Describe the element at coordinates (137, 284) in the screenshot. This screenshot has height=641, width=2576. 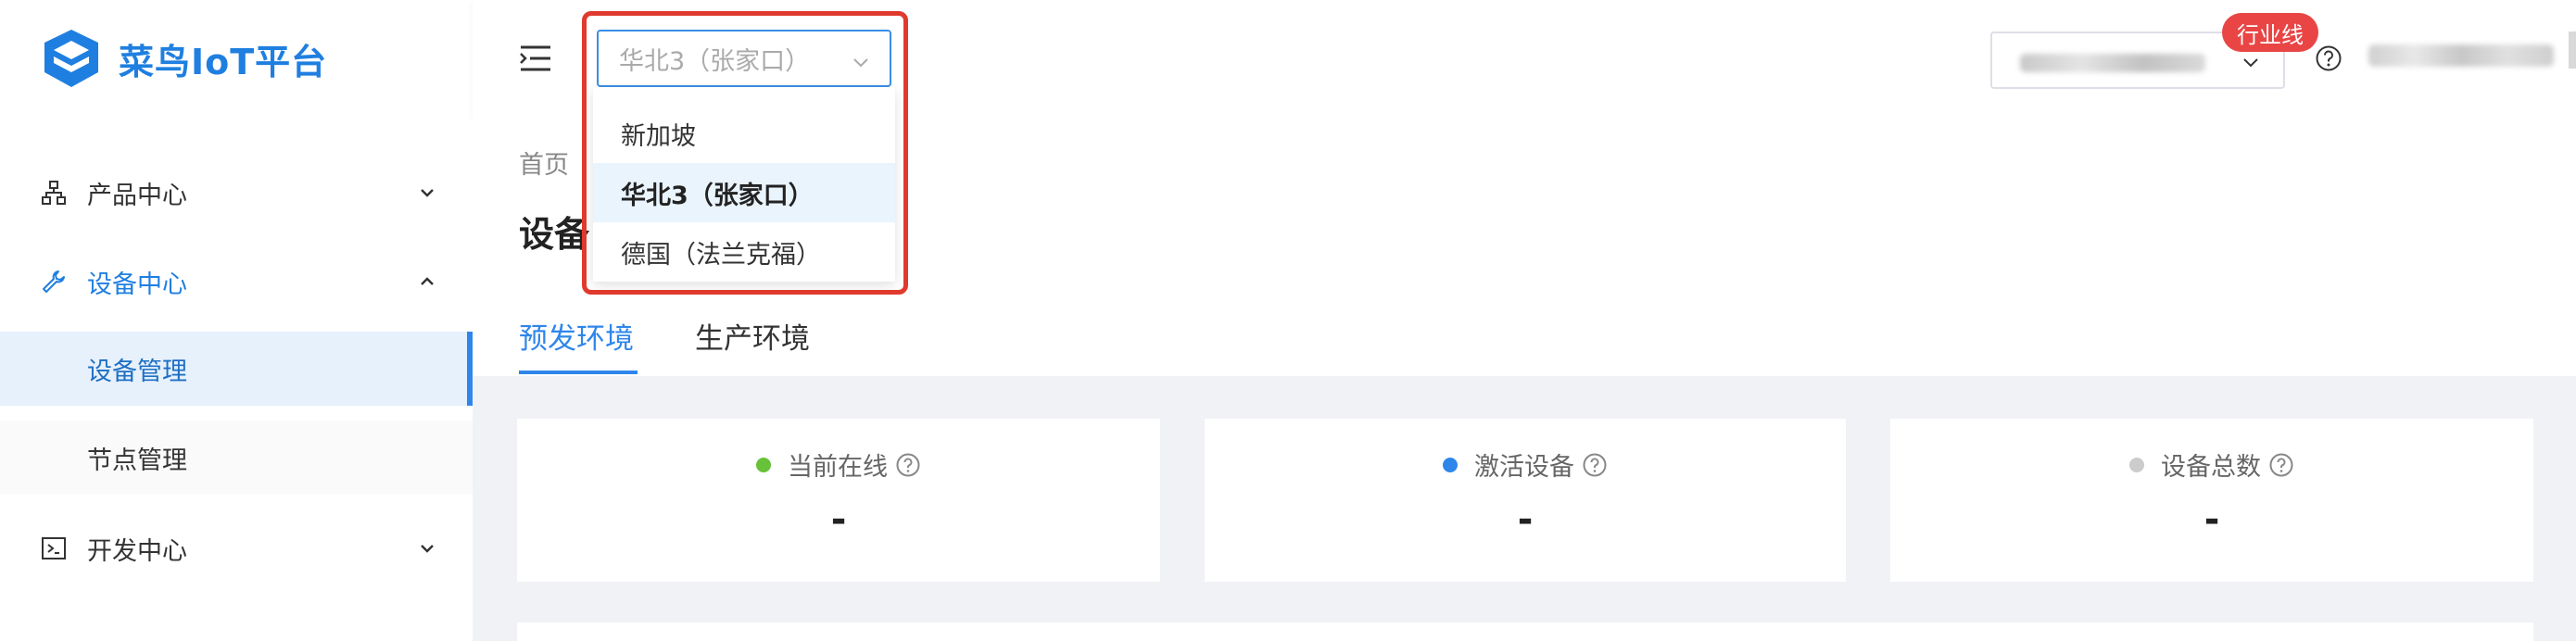
I see `sidebar-item-label: 设备中心` at that location.